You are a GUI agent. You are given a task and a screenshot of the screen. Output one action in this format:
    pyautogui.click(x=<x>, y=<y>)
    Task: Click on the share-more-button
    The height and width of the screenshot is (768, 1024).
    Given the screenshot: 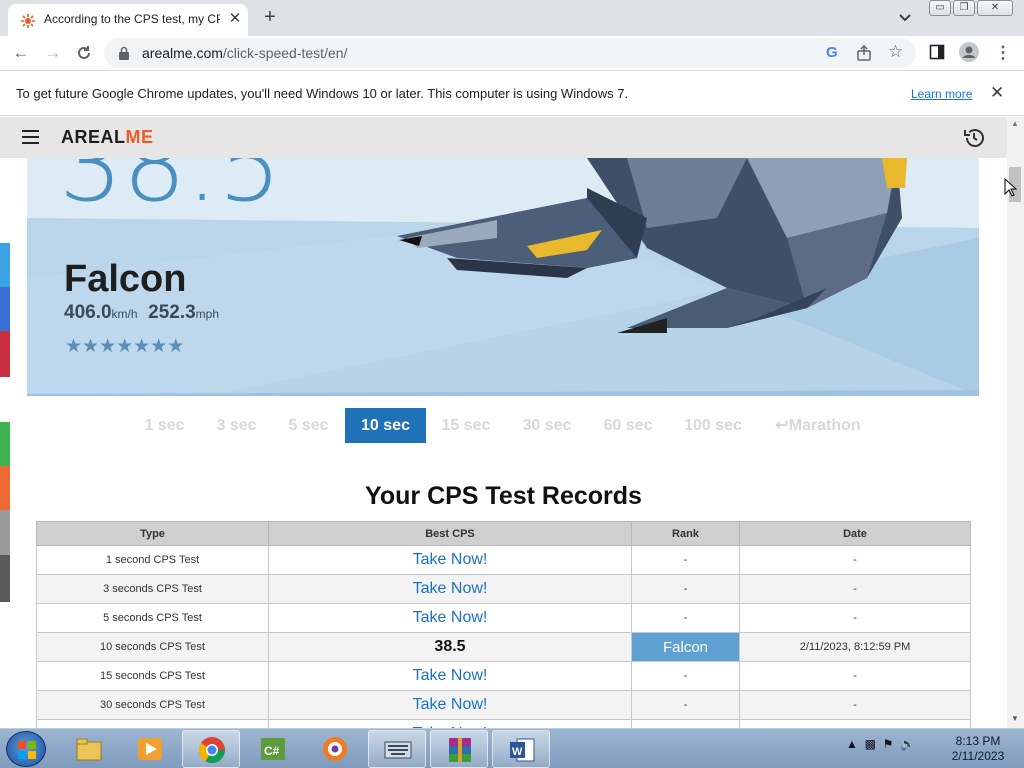 What is the action you would take?
    pyautogui.click(x=5, y=578)
    